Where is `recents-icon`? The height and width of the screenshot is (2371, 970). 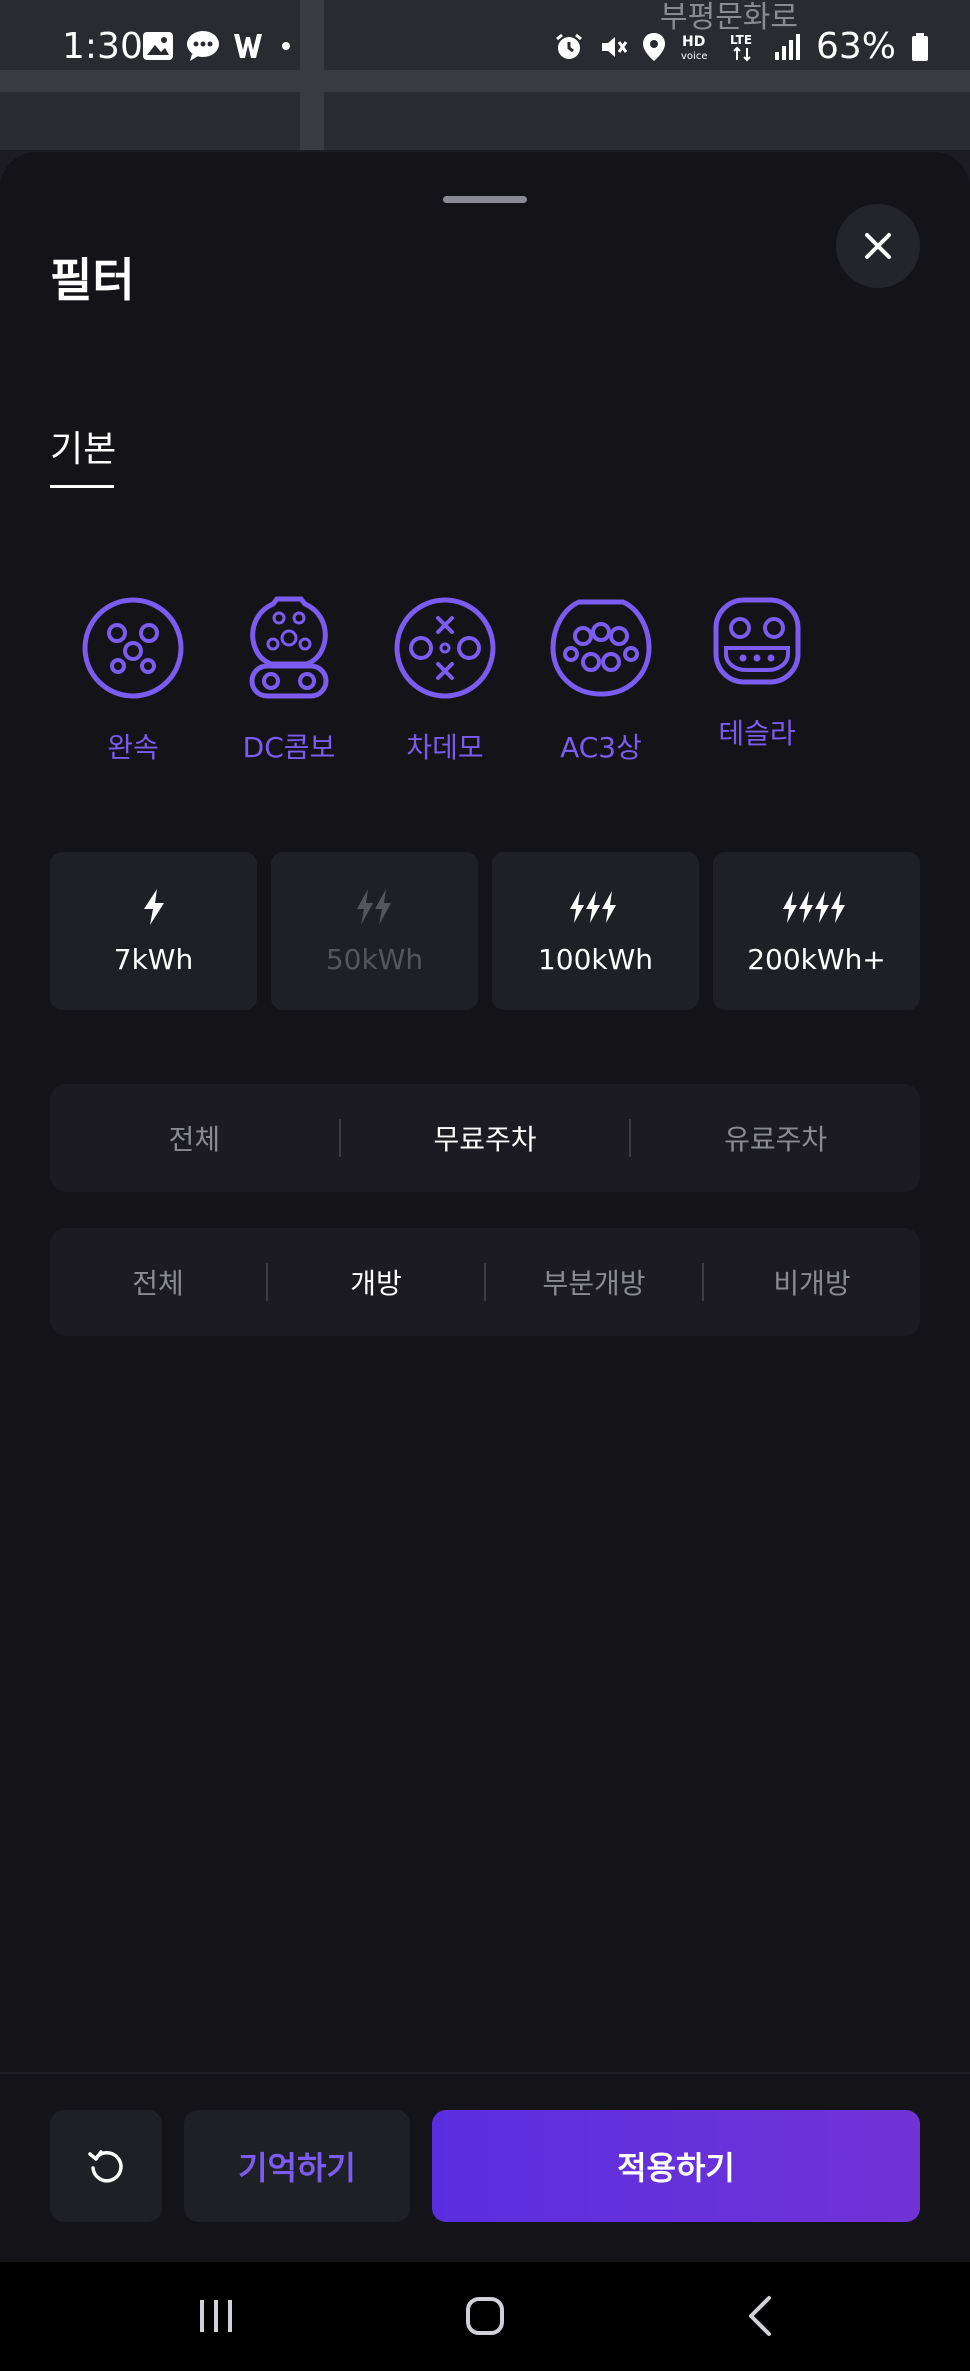
recents-icon is located at coordinates (216, 2316).